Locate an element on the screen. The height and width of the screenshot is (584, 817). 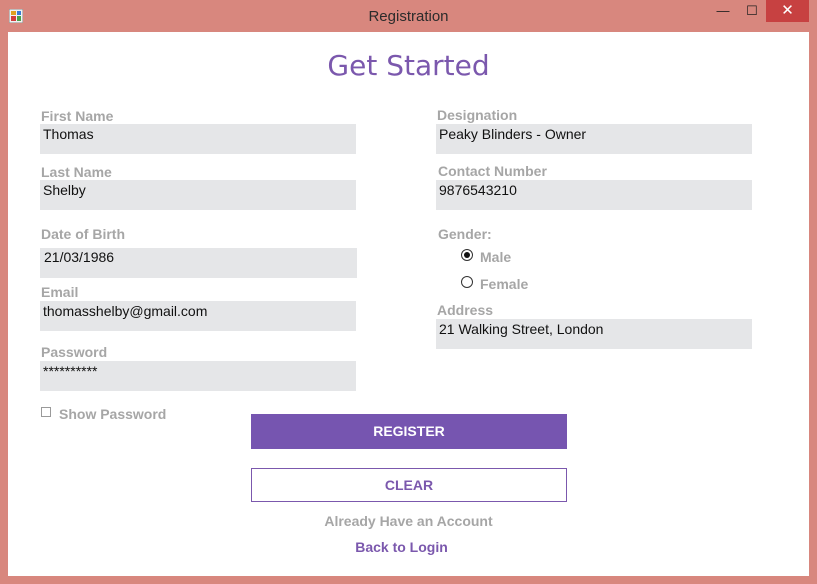
minimize-button: — is located at coordinates (723, 11).